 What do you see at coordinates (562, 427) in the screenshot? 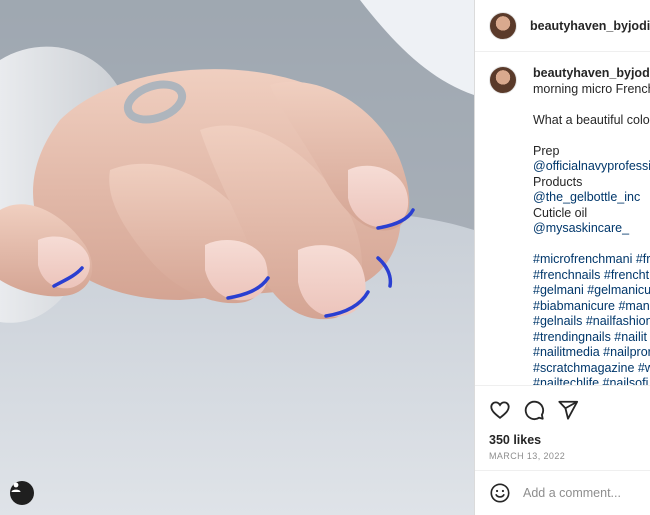
I see `post-actions: 350 likes MARCH 13, 2022` at bounding box center [562, 427].